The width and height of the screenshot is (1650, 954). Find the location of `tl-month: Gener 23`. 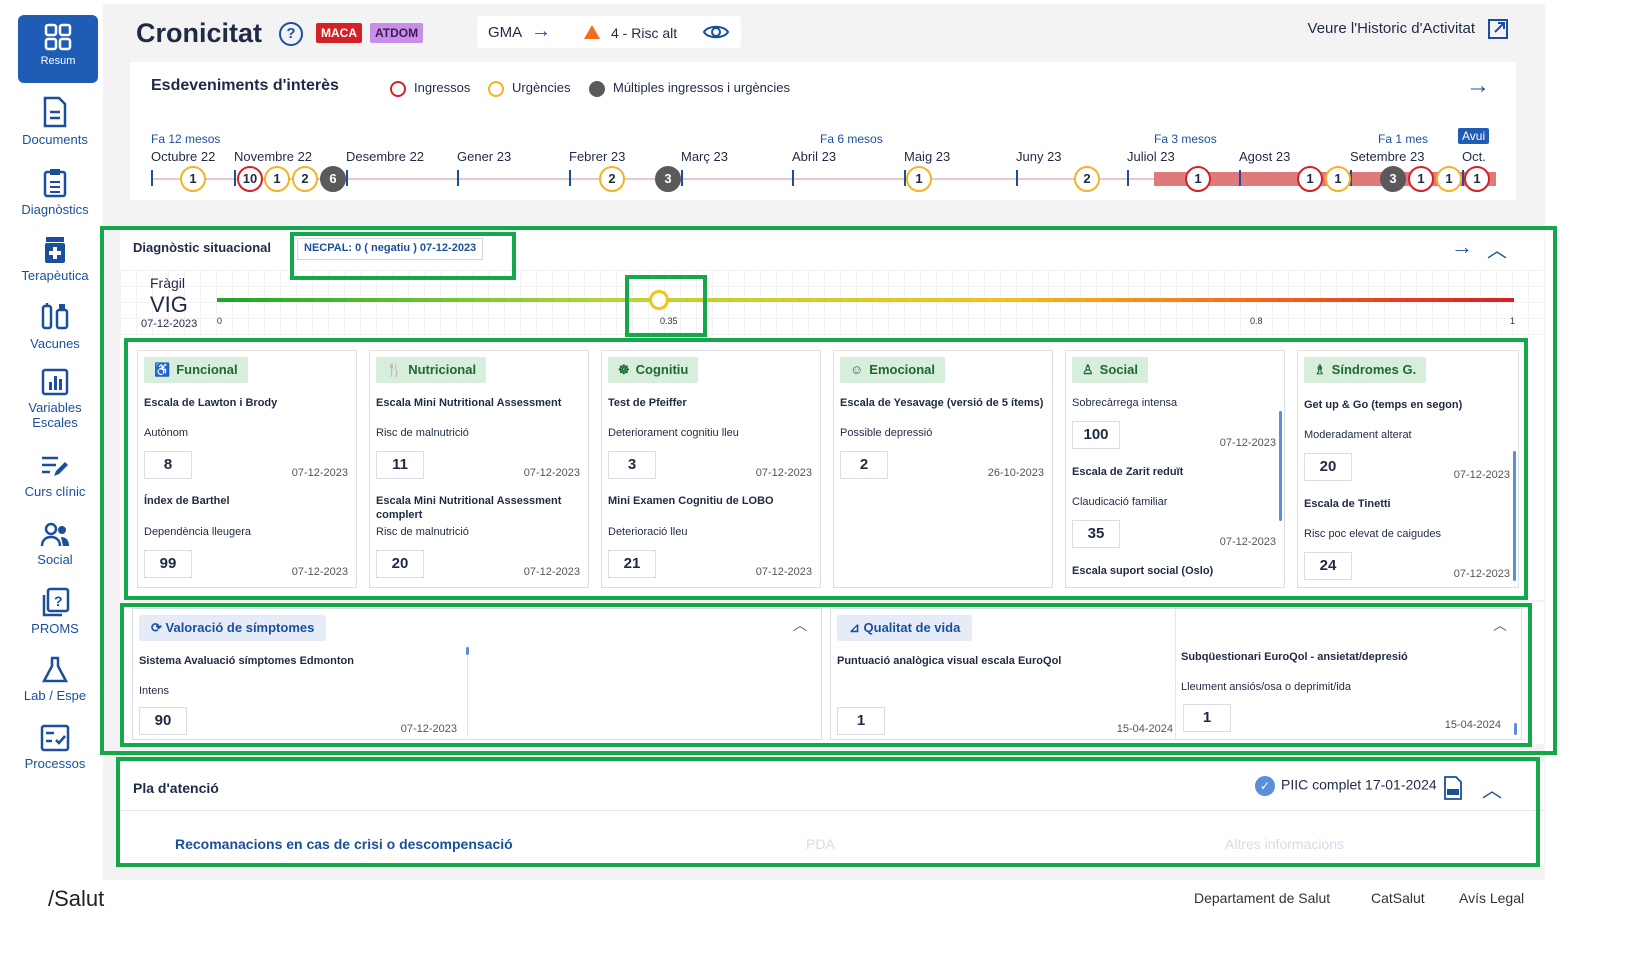

tl-month: Gener 23 is located at coordinates (484, 156).